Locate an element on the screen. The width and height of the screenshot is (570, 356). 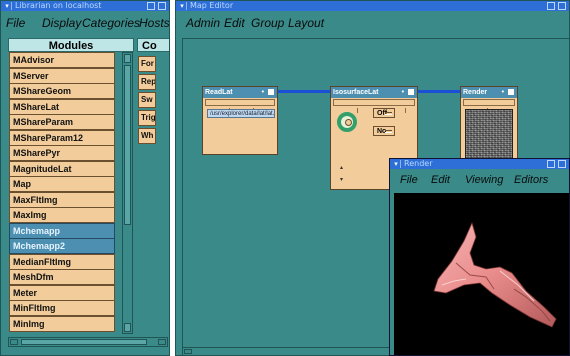
menu-admin: Admin is located at coordinates (203, 23).